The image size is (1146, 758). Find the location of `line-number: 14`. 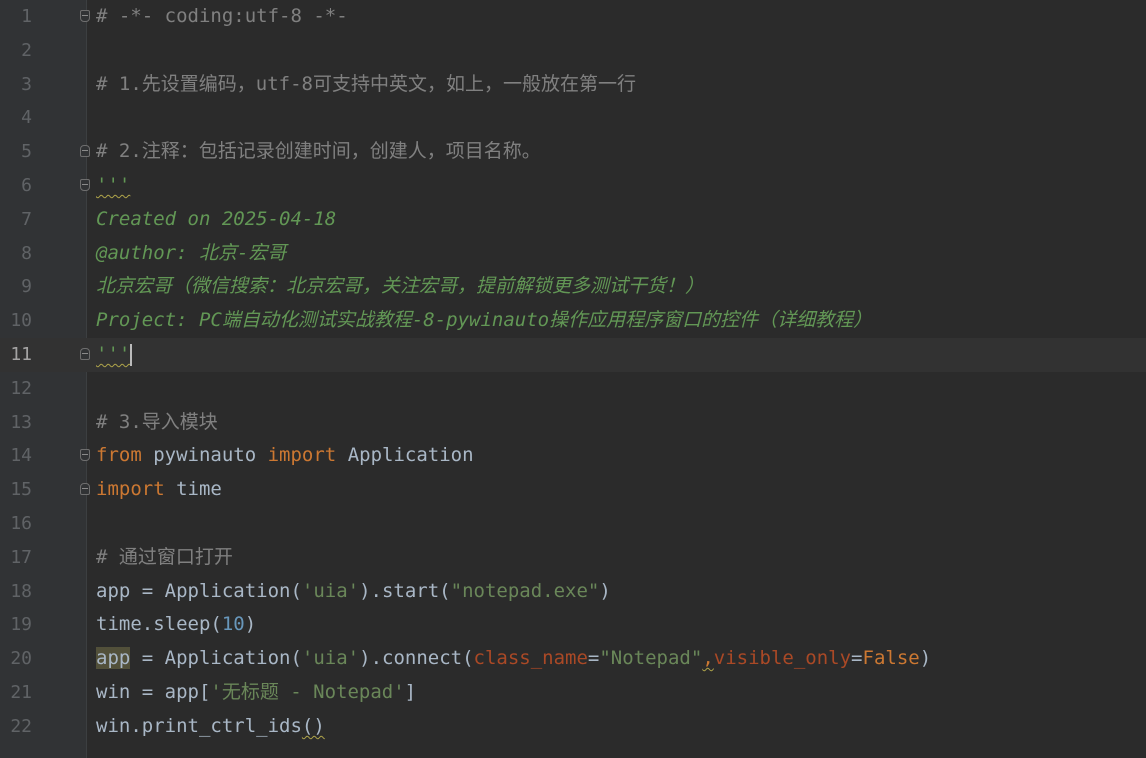

line-number: 14 is located at coordinates (21, 456).